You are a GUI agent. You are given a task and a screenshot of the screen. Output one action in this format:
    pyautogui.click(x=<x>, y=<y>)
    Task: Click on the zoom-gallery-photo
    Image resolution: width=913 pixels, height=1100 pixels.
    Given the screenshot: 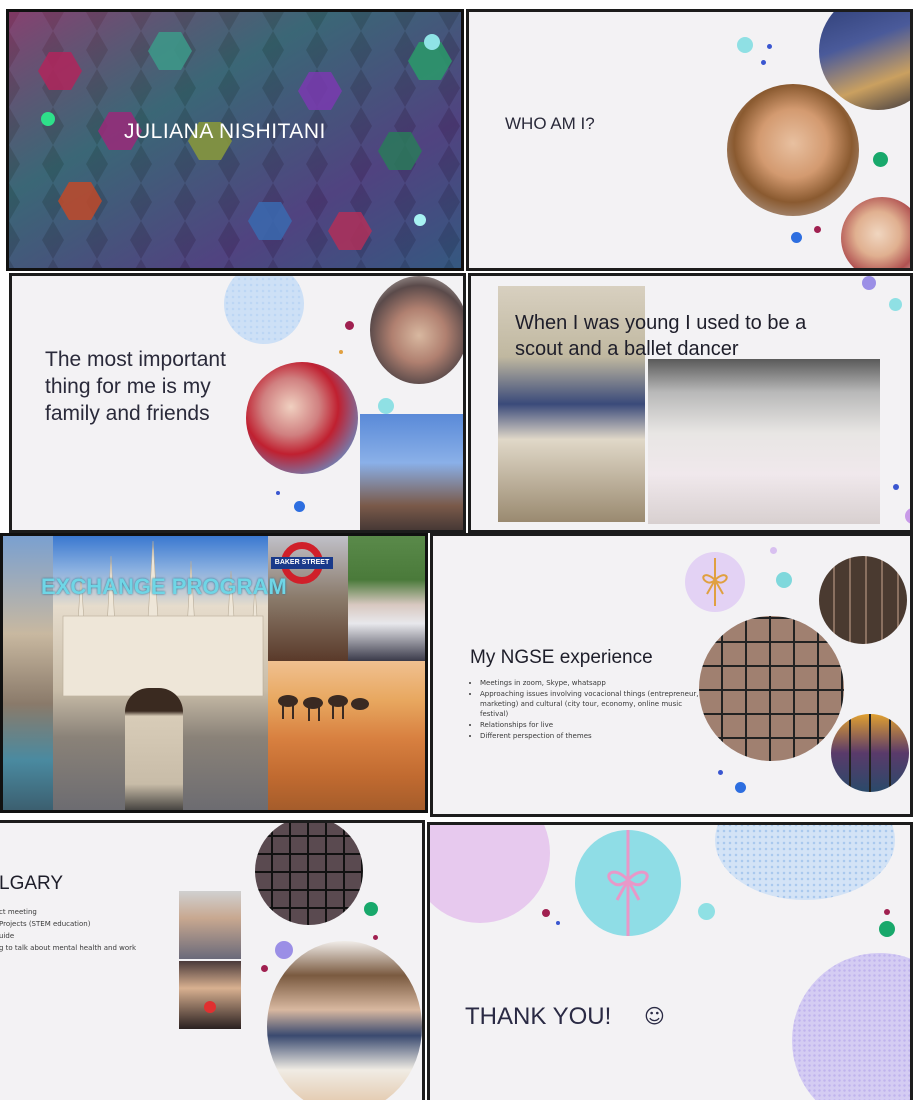 What is the action you would take?
    pyautogui.click(x=309, y=874)
    